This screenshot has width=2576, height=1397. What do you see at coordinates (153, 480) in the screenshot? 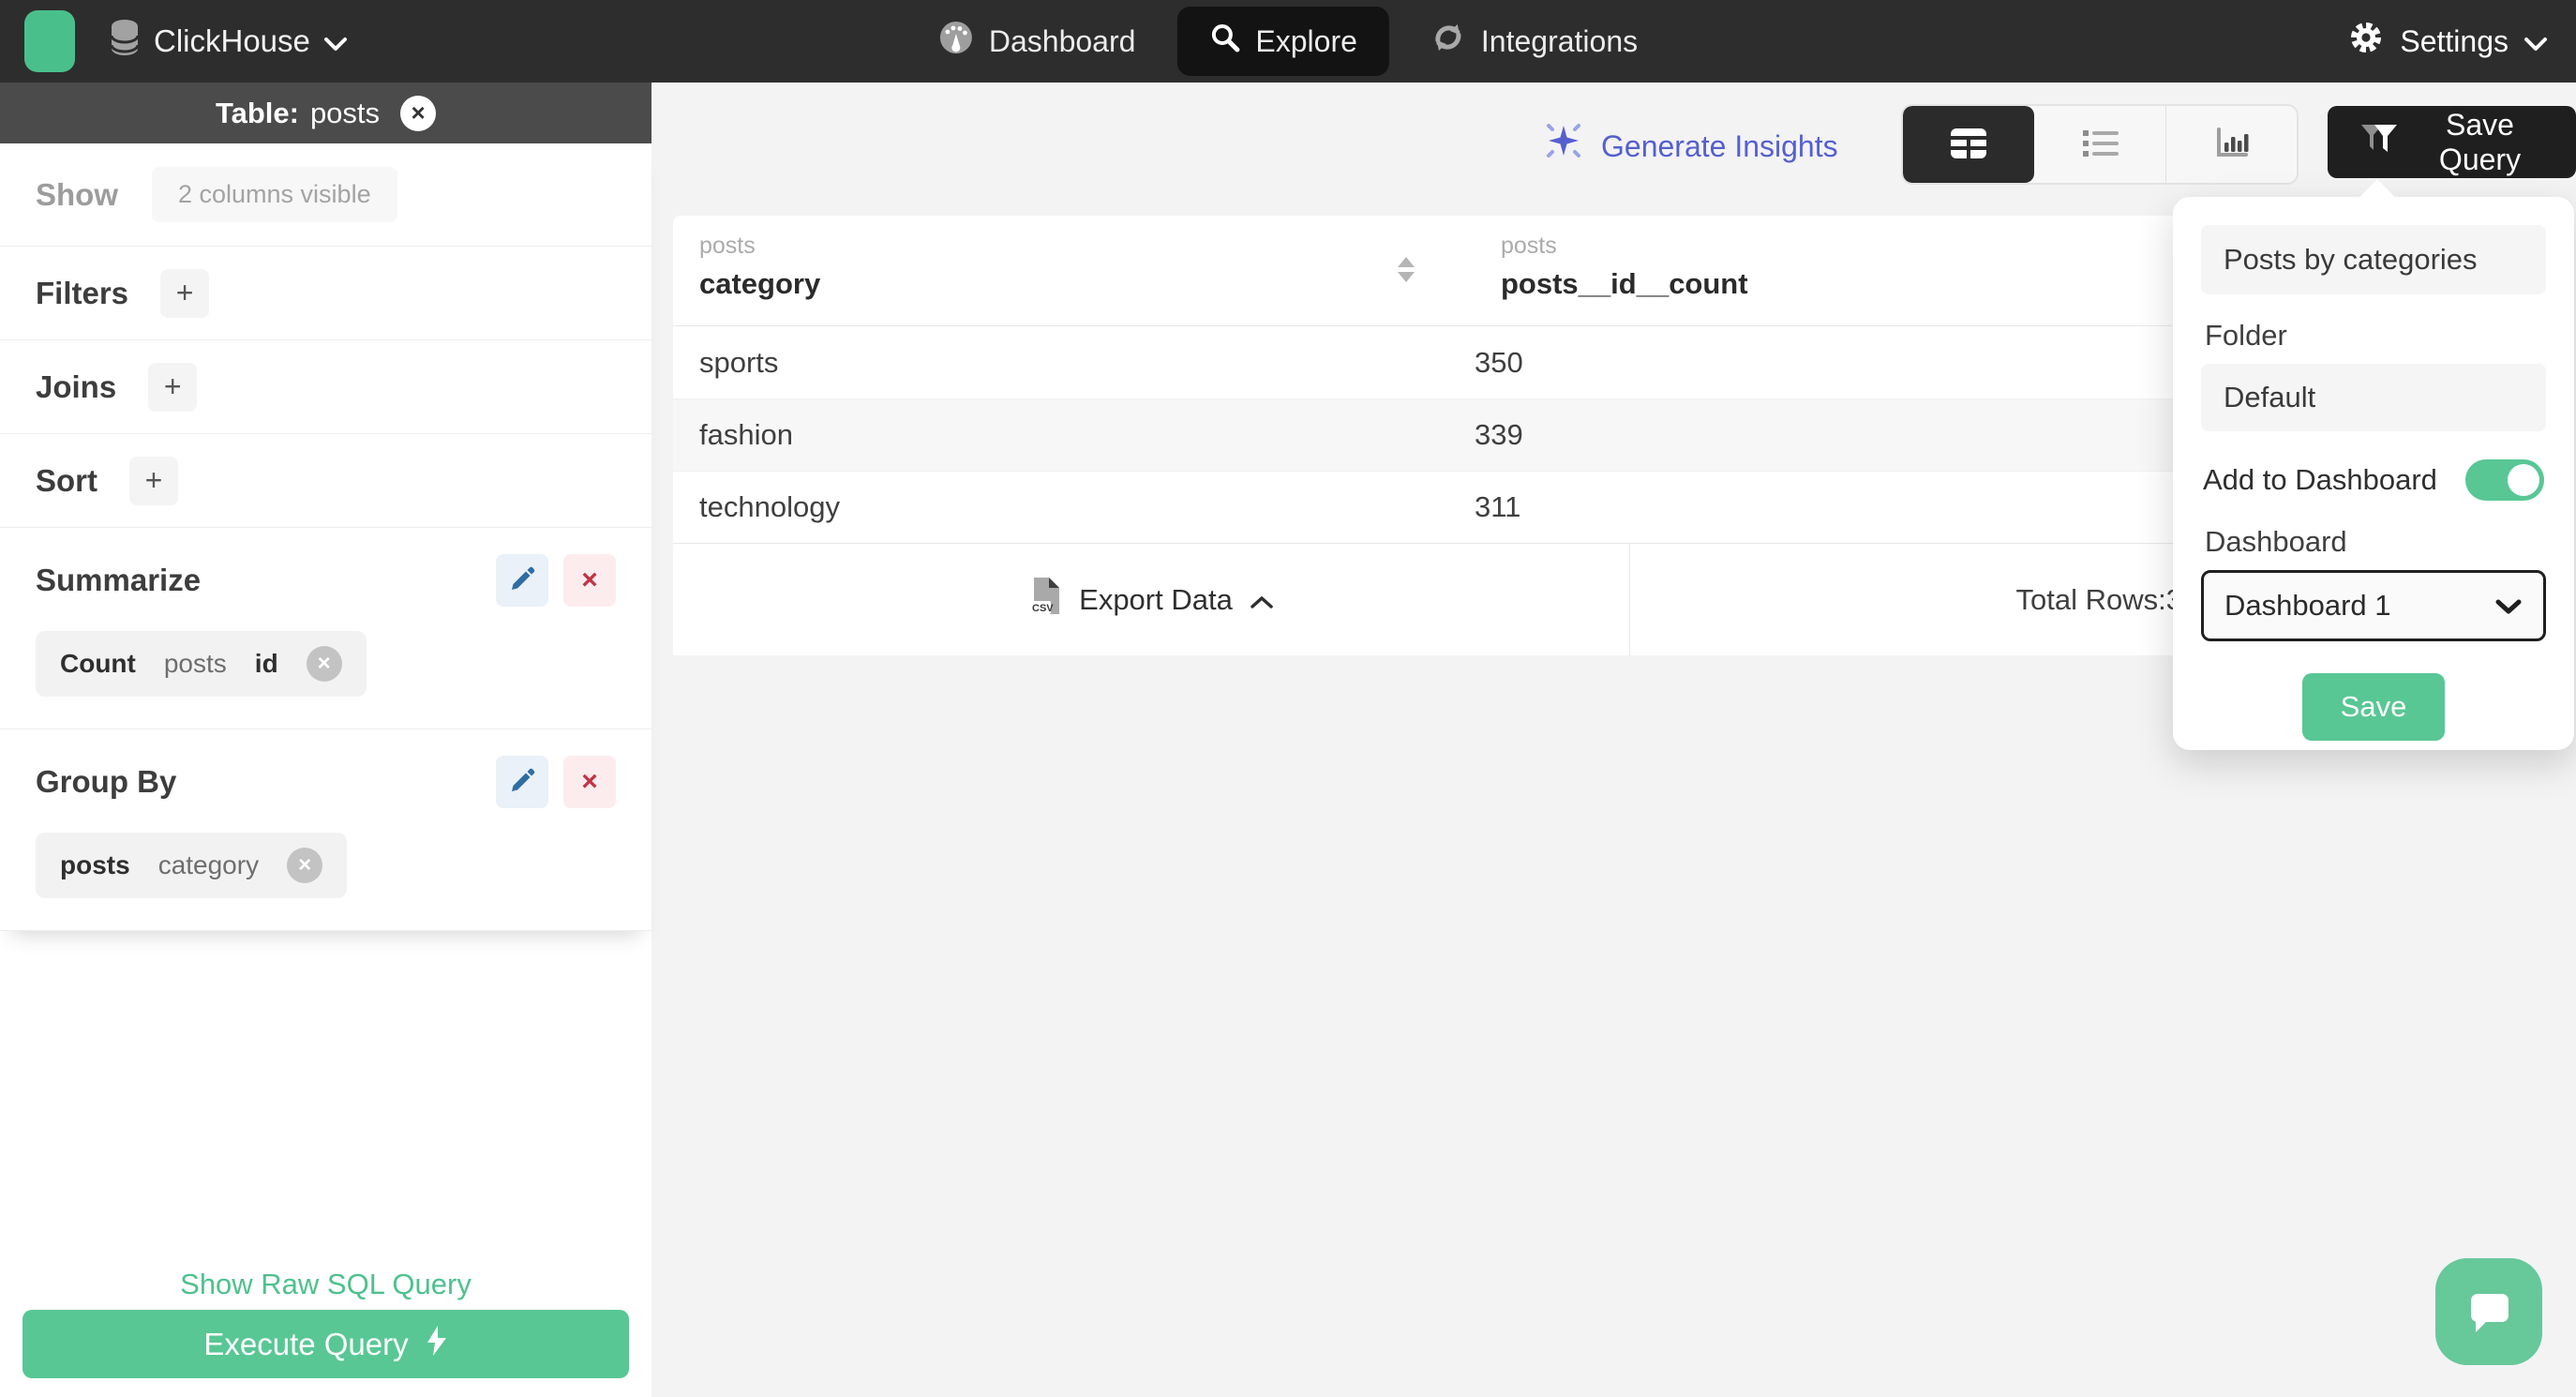
I see `add-sort-button: +` at bounding box center [153, 480].